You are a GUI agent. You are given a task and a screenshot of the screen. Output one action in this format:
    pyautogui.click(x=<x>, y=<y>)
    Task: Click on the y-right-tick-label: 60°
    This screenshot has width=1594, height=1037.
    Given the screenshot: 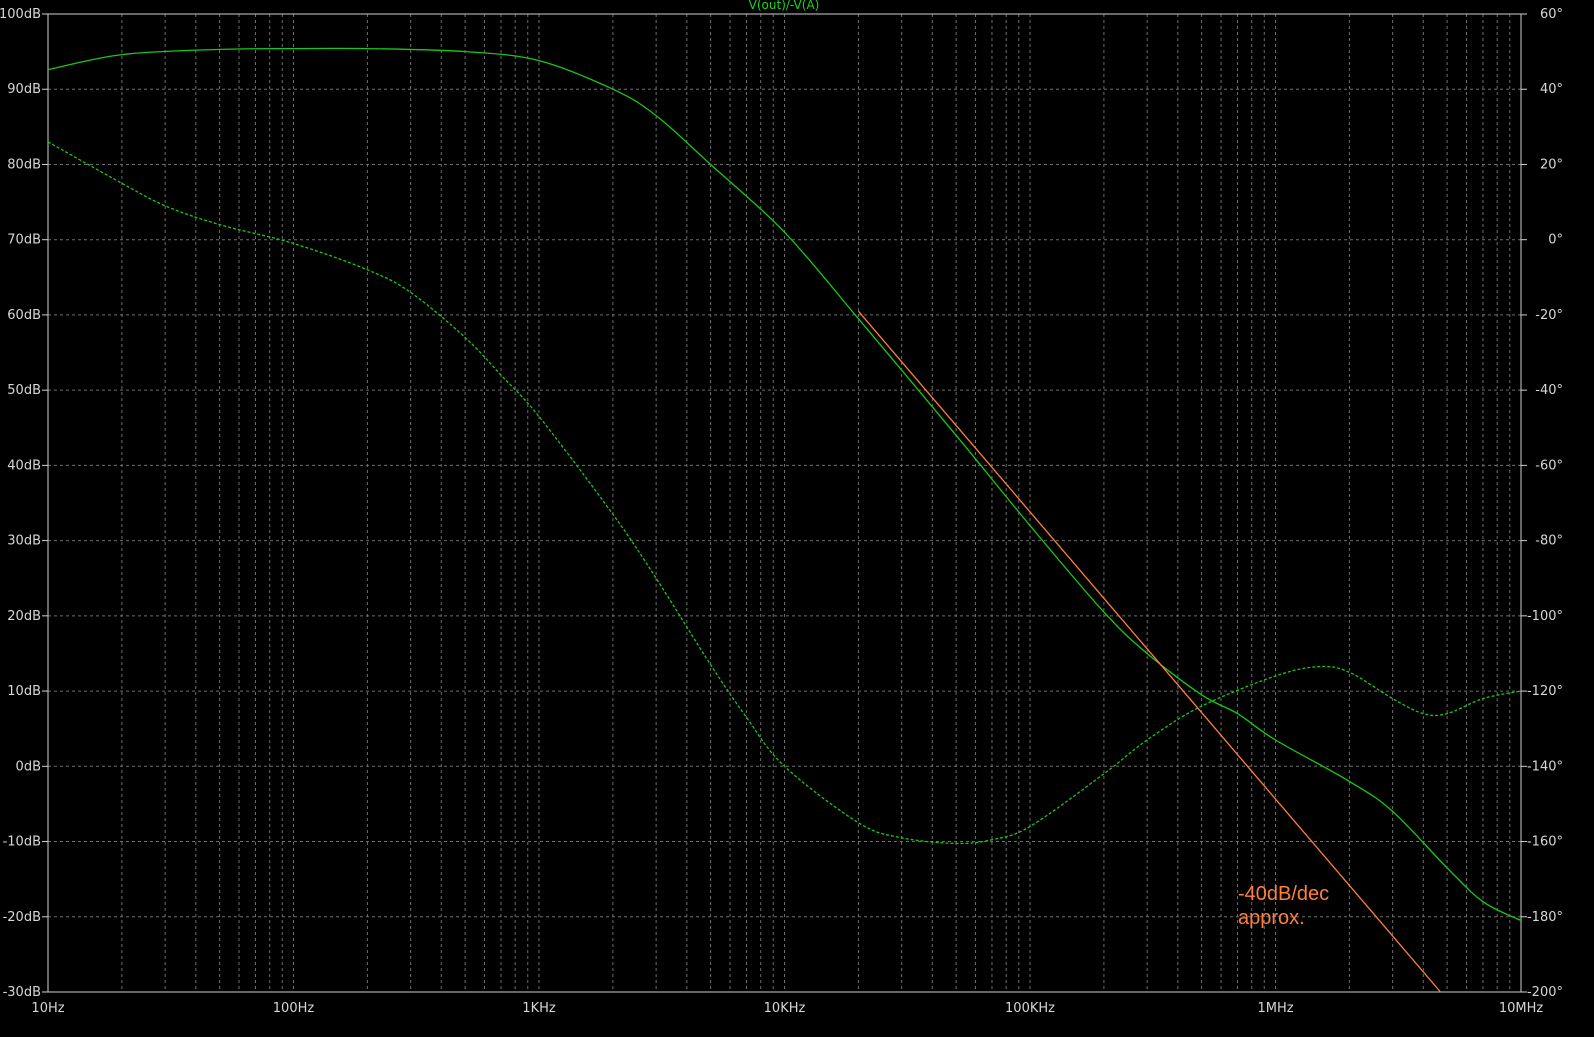 What is the action you would take?
    pyautogui.click(x=1551, y=14)
    